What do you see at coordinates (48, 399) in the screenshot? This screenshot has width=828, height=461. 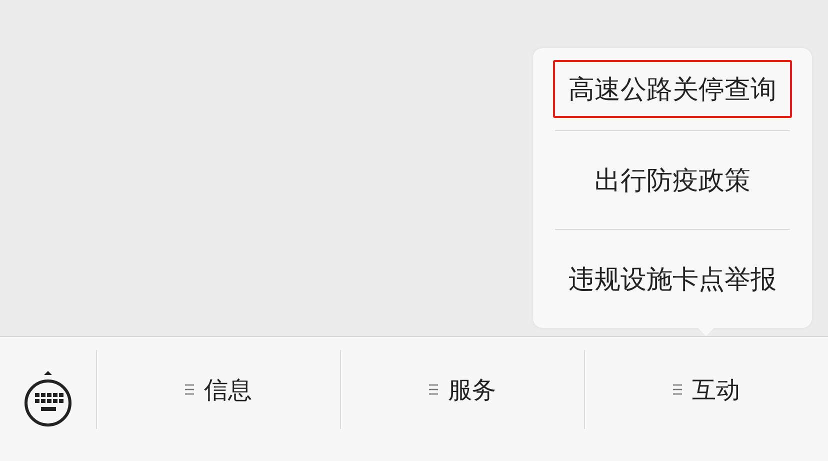 I see `keyboard-icon` at bounding box center [48, 399].